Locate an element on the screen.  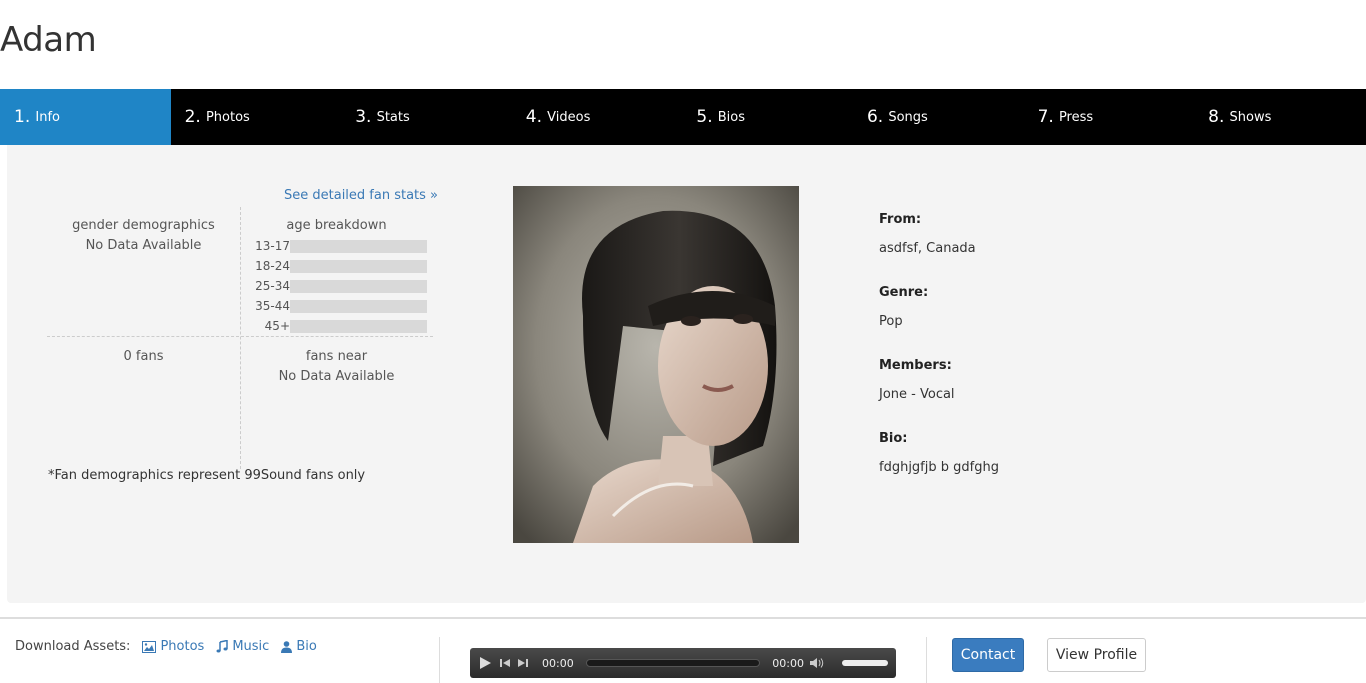
age-row: 25-34 is located at coordinates (336, 286).